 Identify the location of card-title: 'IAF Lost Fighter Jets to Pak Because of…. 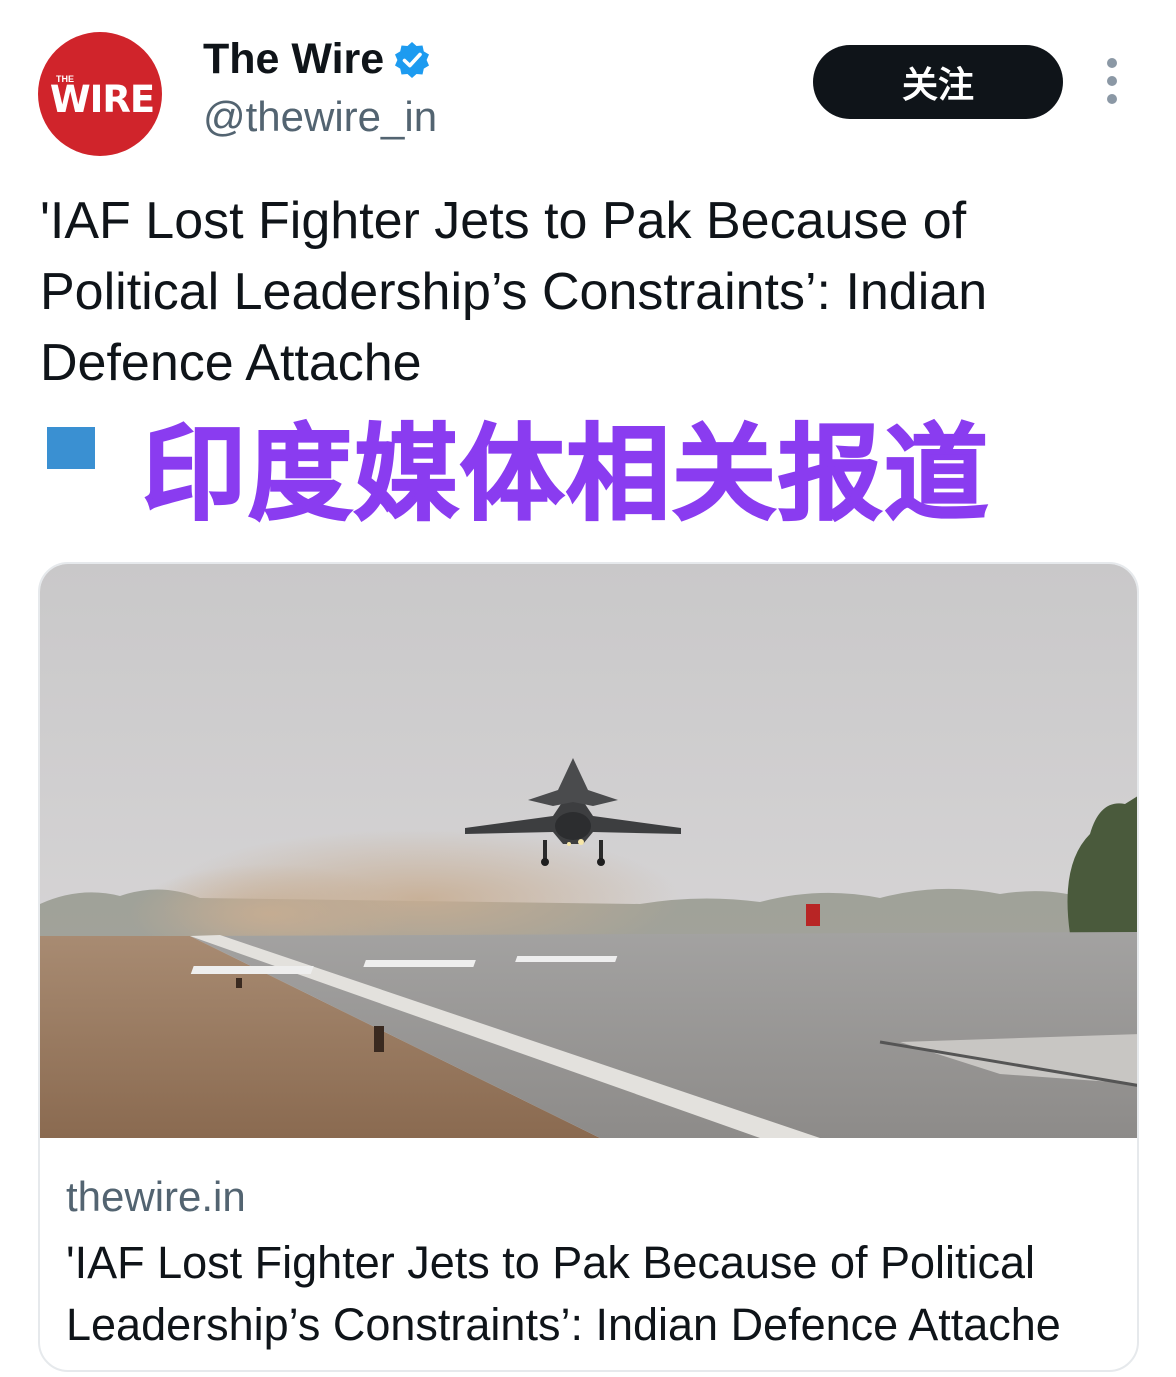
(563, 1293).